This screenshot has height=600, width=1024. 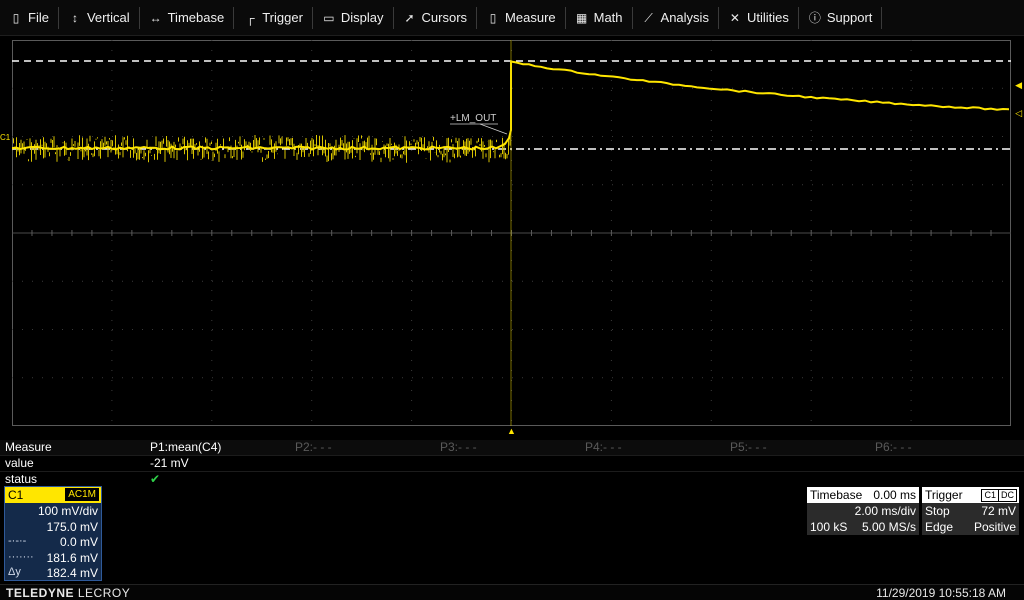 I want to click on channel-delta-value: 182.4 mV, so click(x=72, y=573).